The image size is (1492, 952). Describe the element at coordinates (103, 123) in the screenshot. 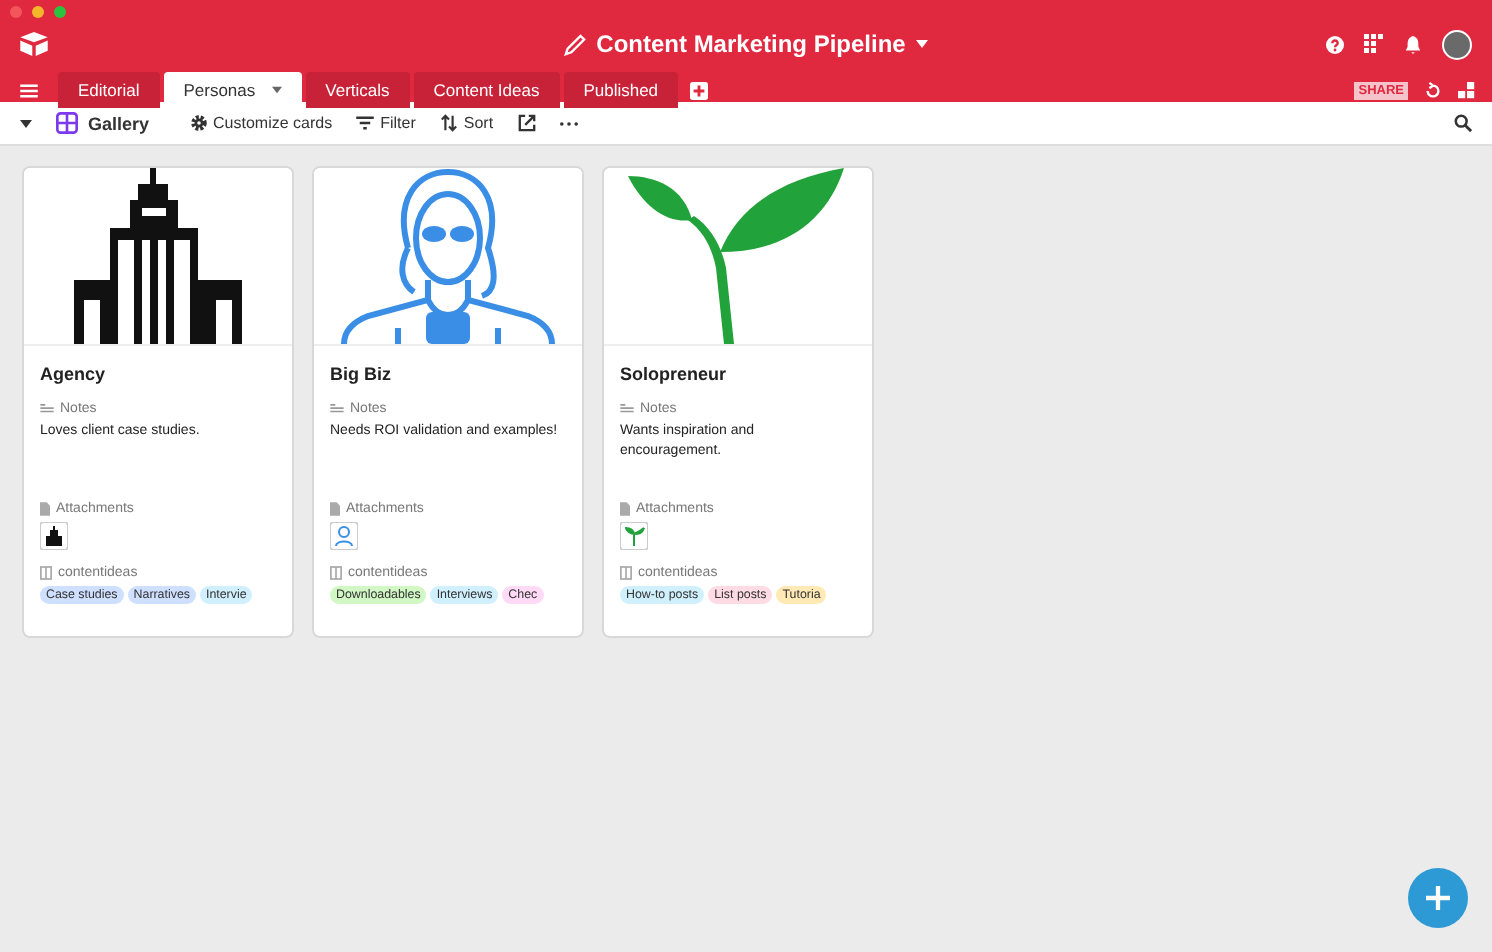

I see `view-switcher: Gallery` at that location.